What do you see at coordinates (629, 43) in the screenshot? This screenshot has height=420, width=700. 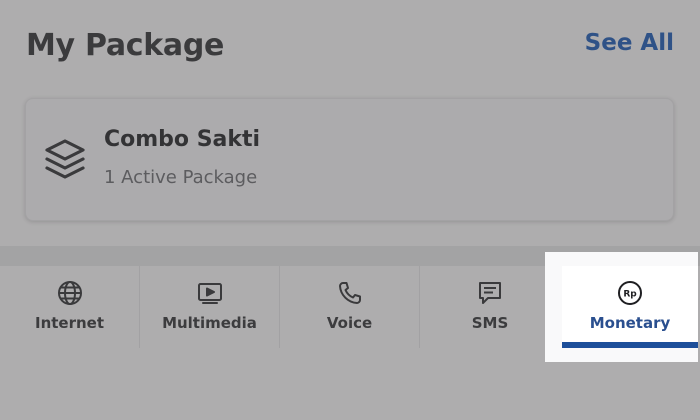 I see `see-all-link: See All` at bounding box center [629, 43].